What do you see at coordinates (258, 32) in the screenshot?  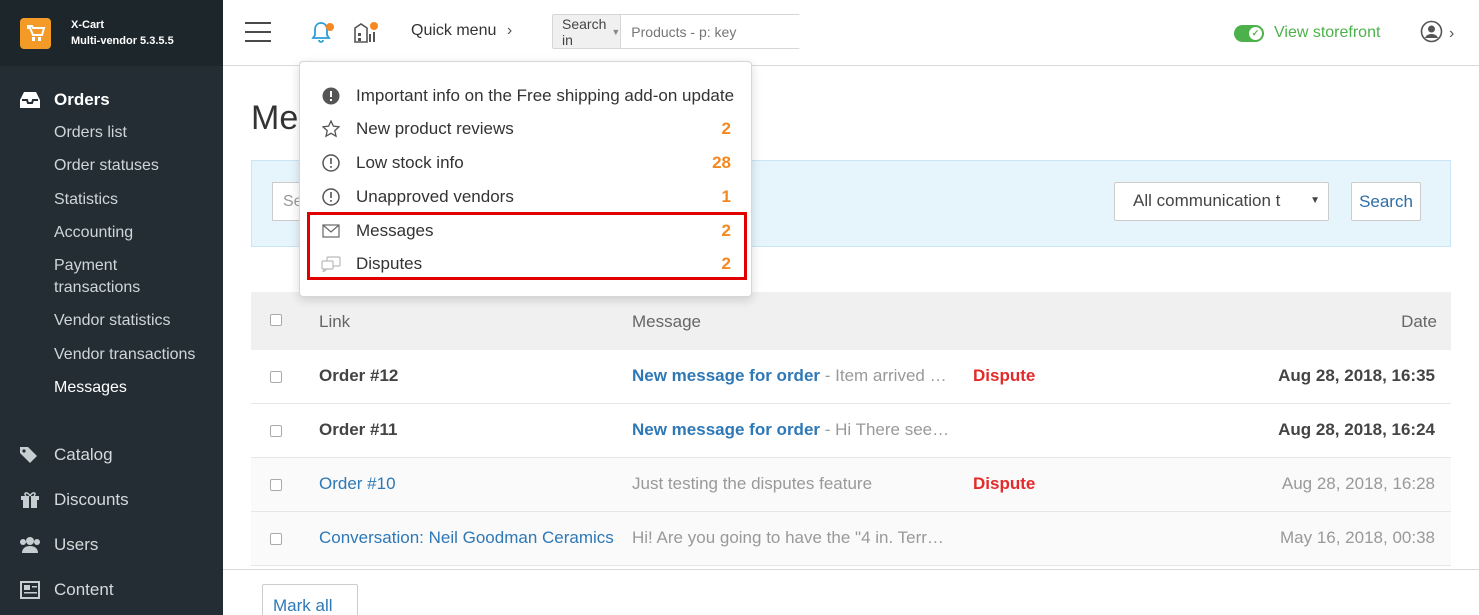 I see `hamburger-menu-icon` at bounding box center [258, 32].